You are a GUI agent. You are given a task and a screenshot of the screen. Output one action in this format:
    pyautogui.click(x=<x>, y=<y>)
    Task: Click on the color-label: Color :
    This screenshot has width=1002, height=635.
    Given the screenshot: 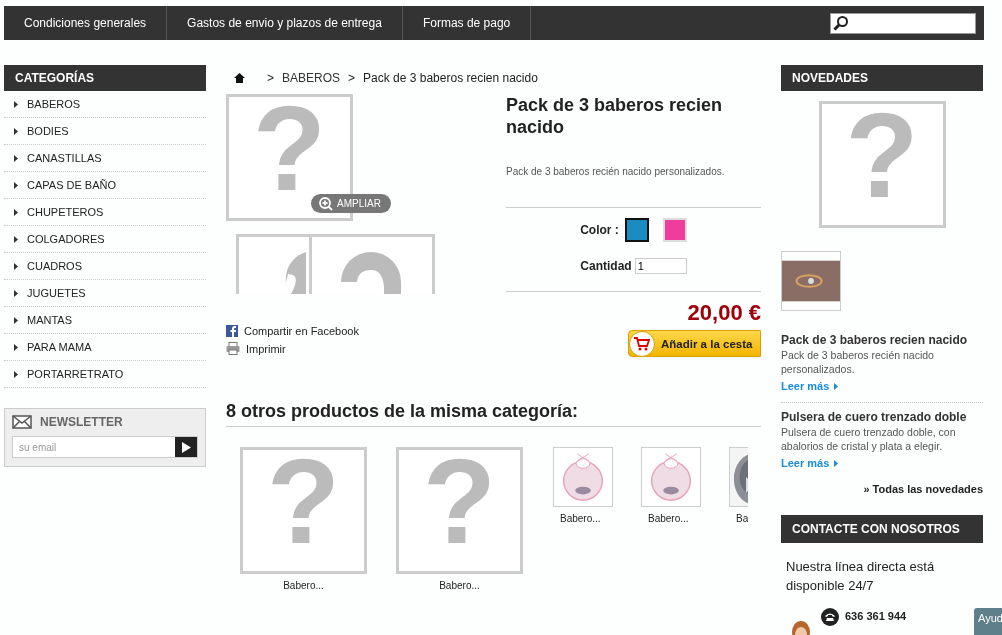 What is the action you would take?
    pyautogui.click(x=599, y=230)
    